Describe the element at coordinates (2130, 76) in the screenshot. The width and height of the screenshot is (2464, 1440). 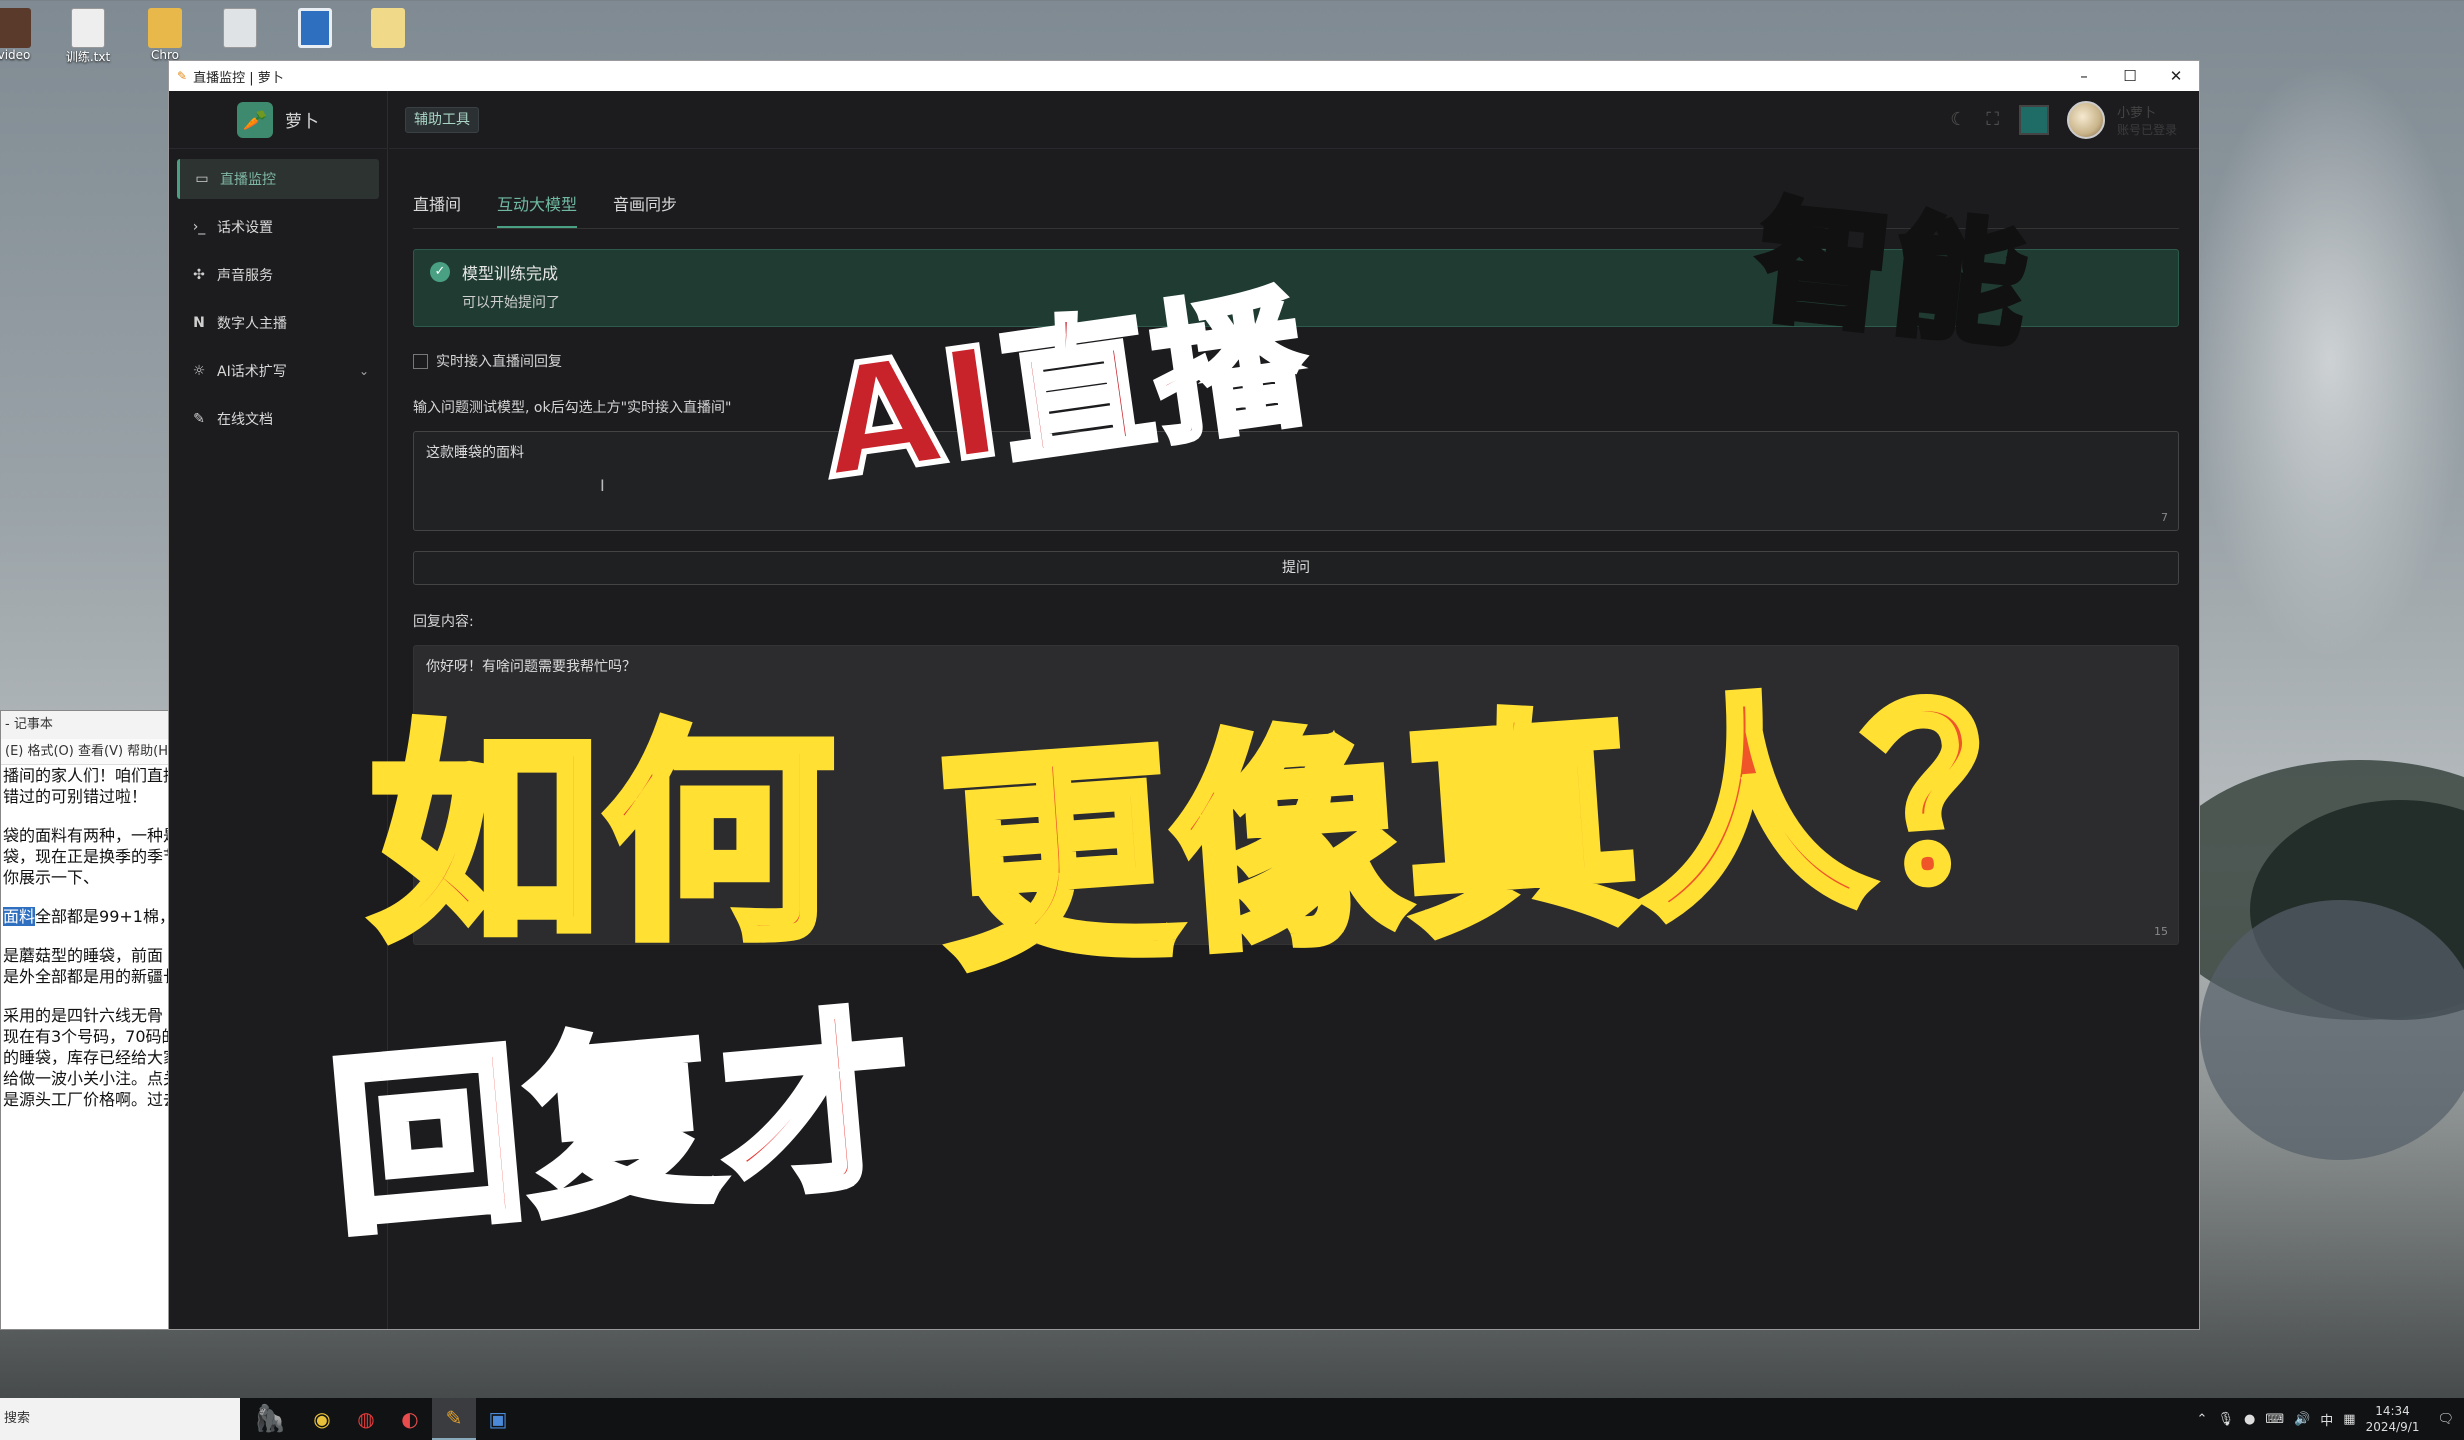
I see `maximize-button: ☐` at that location.